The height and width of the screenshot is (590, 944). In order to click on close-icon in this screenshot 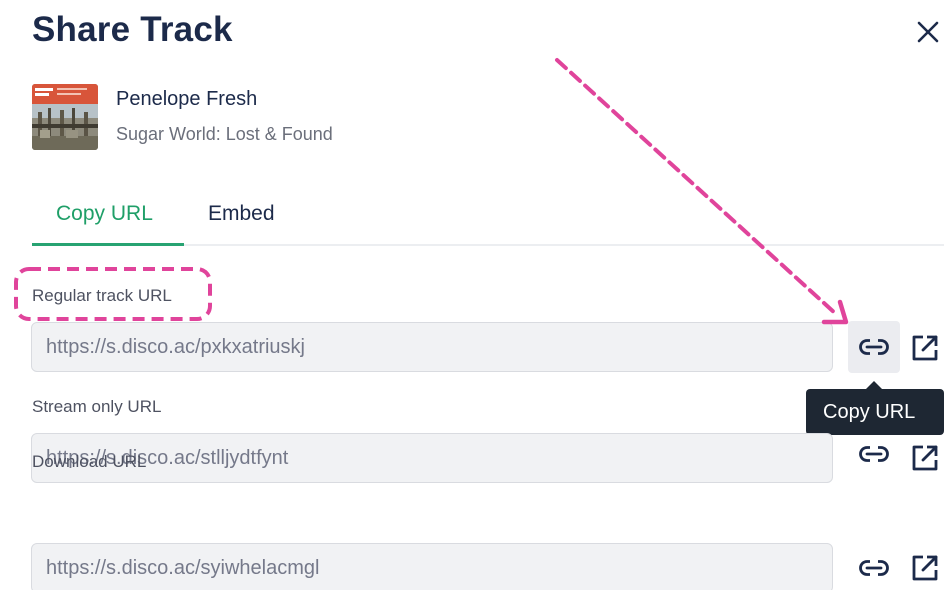, I will do `click(928, 32)`.